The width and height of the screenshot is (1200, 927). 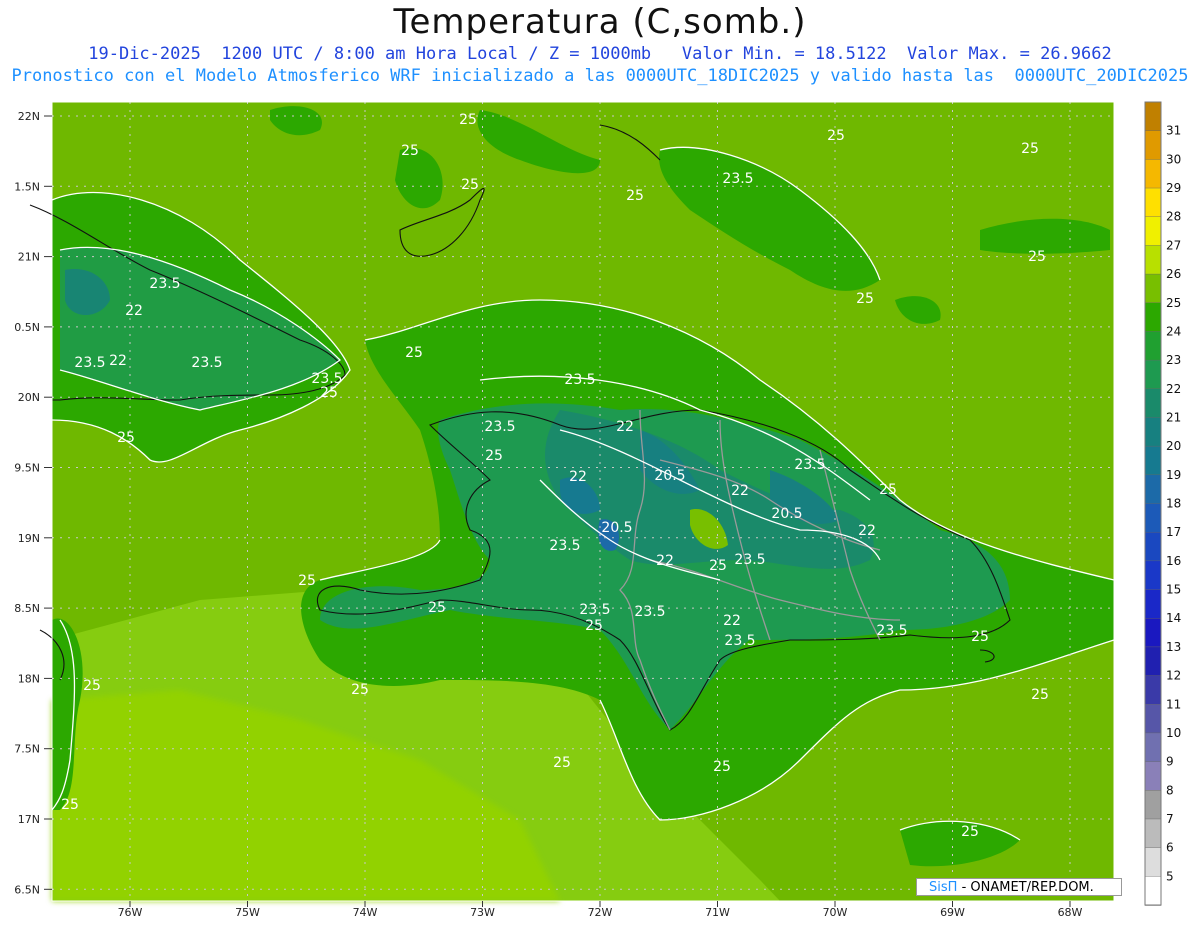 I want to click on lon-label: 68W, so click(x=1070, y=912).